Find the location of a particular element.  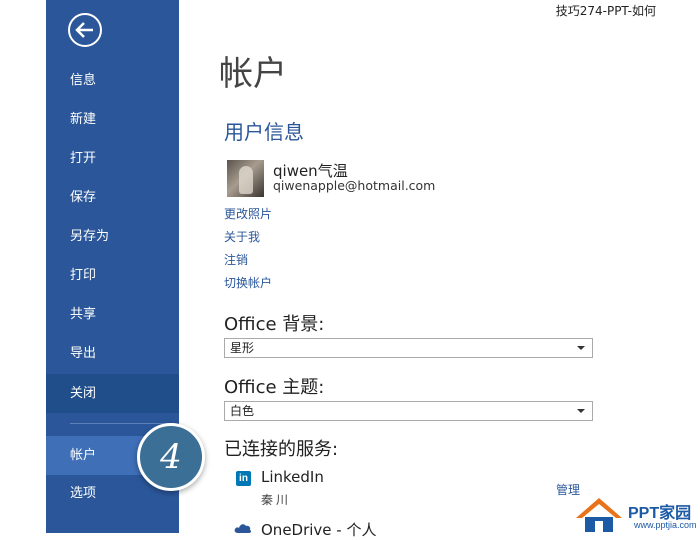

sign-out-link: 注销 is located at coordinates (236, 259).